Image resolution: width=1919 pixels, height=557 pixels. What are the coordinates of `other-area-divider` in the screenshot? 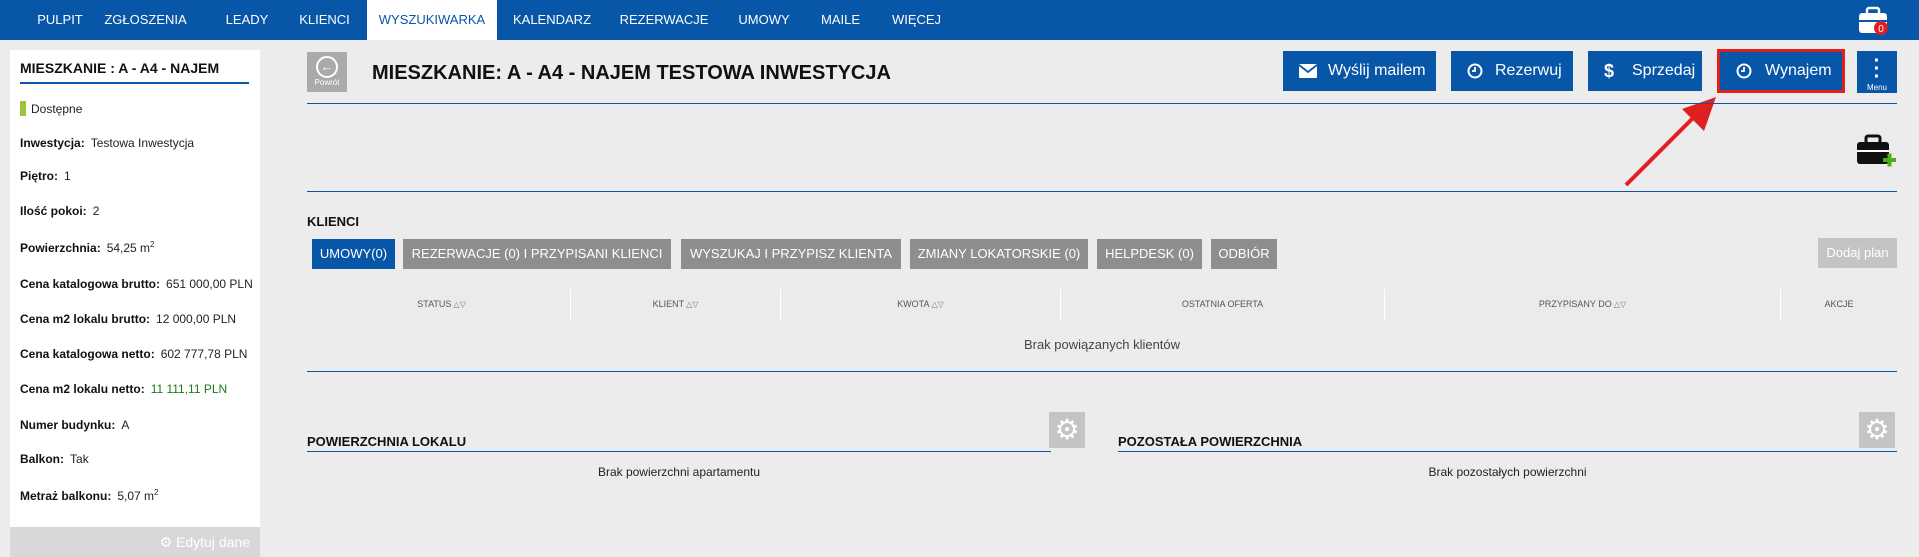 It's located at (1507, 451).